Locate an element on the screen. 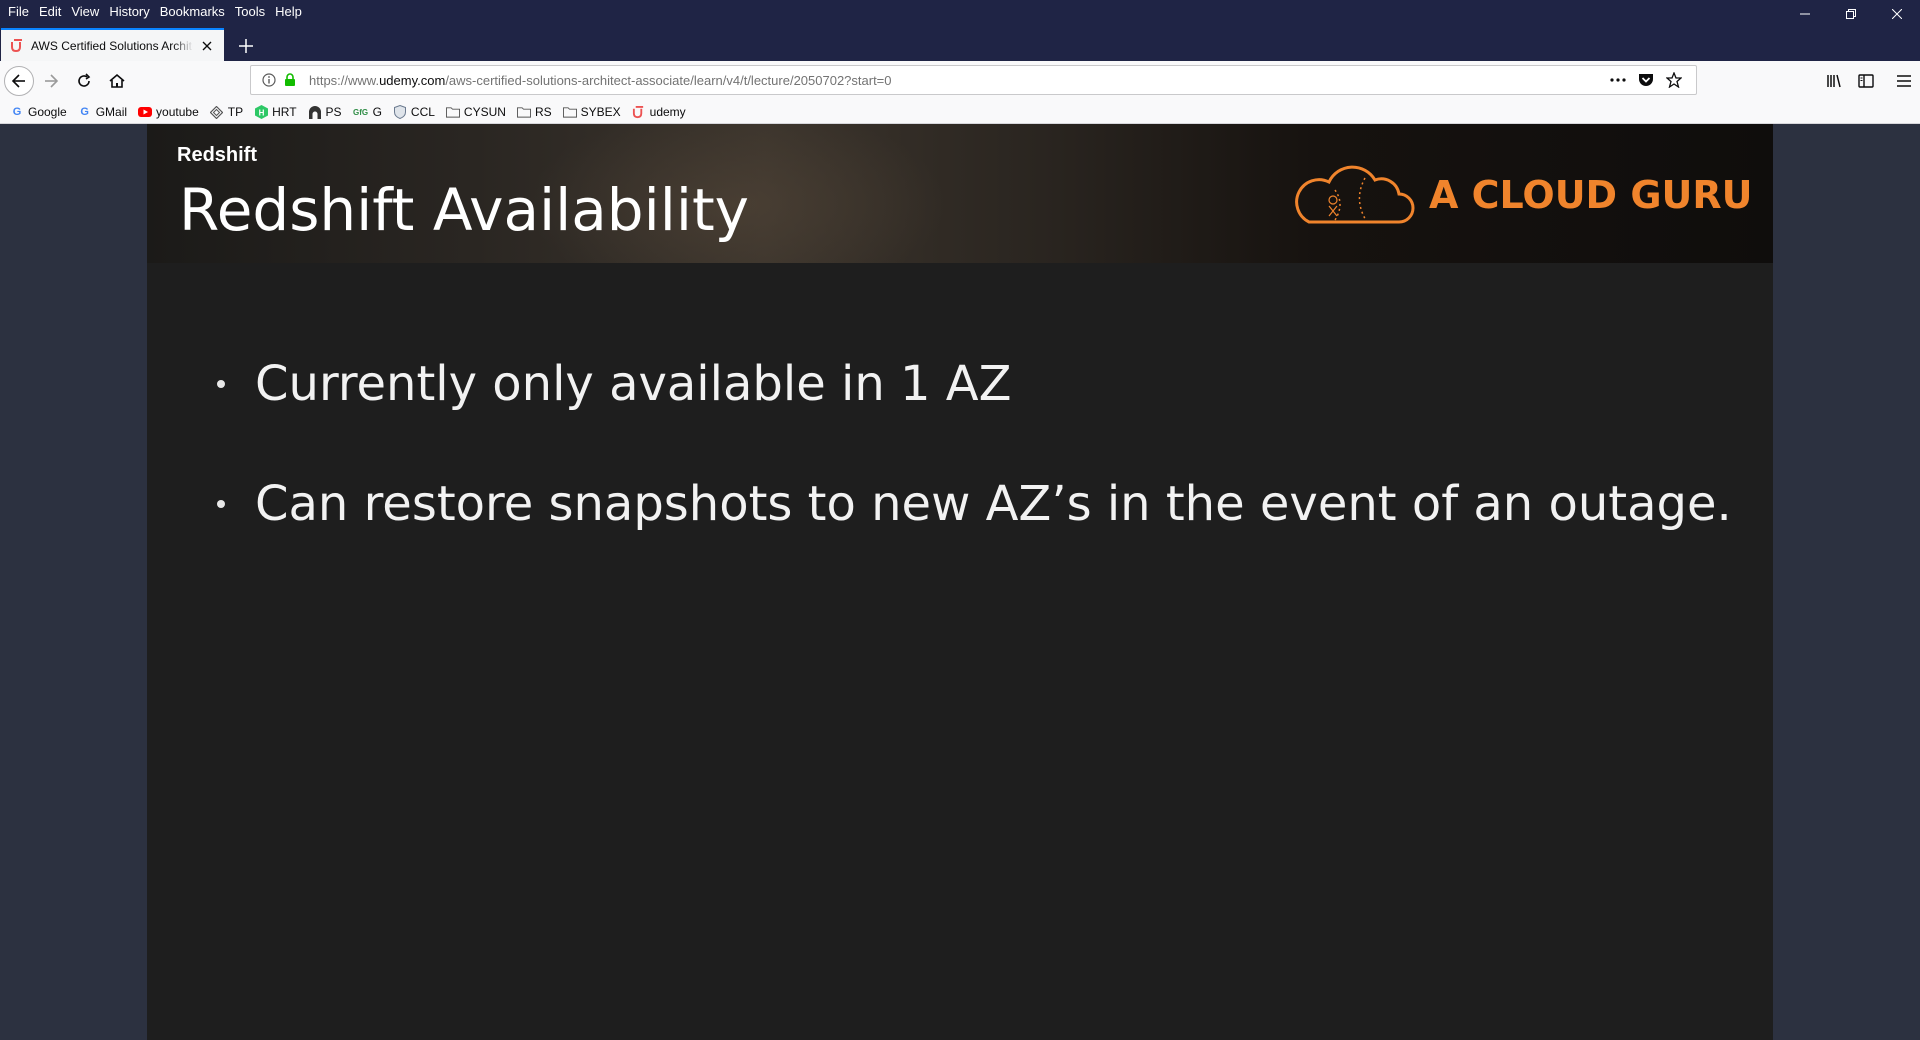 The width and height of the screenshot is (1920, 1040). slide-title: Redshift Availability is located at coordinates (464, 210).